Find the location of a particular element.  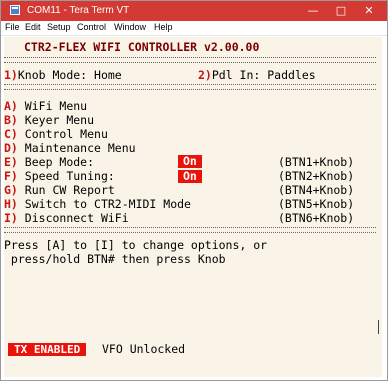

vfo-status: VFO Unlocked is located at coordinates (144, 349).